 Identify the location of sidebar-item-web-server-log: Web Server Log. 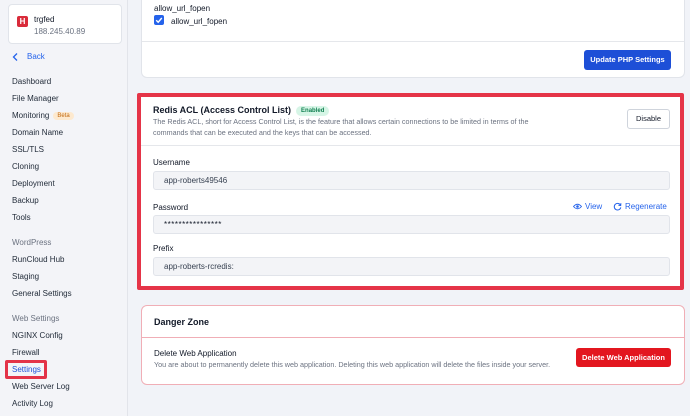
(41, 386).